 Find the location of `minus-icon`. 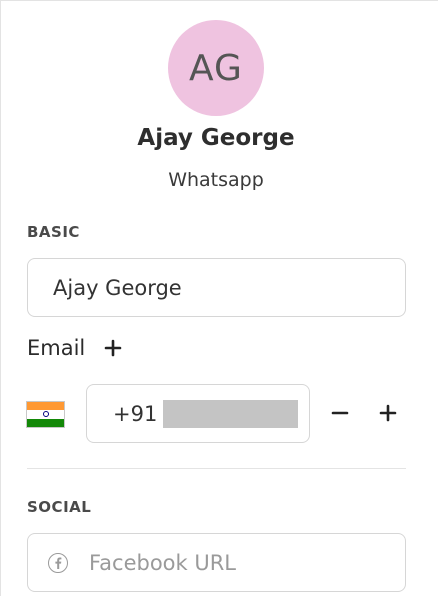

minus-icon is located at coordinates (340, 413).